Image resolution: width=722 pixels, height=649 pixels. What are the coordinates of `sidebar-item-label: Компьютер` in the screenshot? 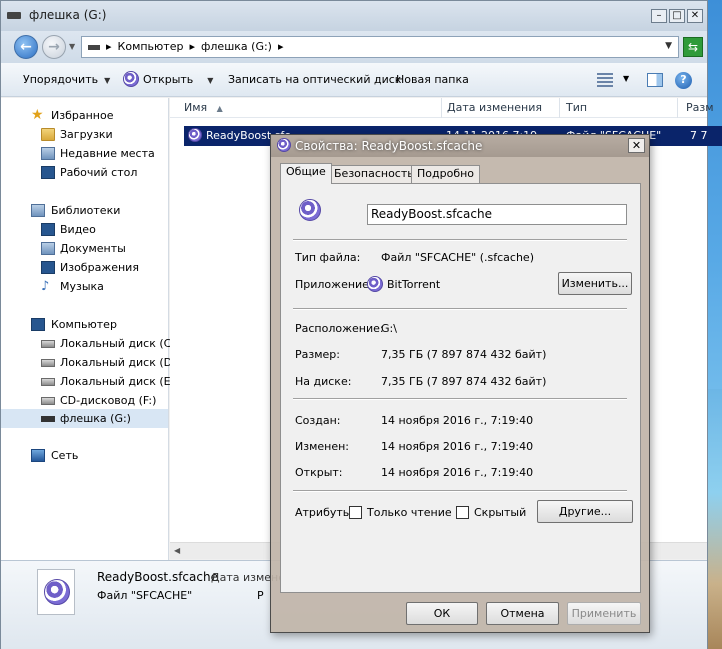 It's located at (84, 324).